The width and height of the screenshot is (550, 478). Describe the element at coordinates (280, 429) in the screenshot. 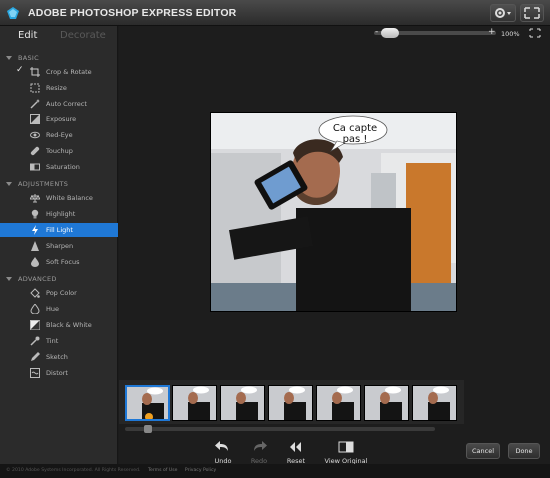

I see `filmstrip-scrollbar` at that location.